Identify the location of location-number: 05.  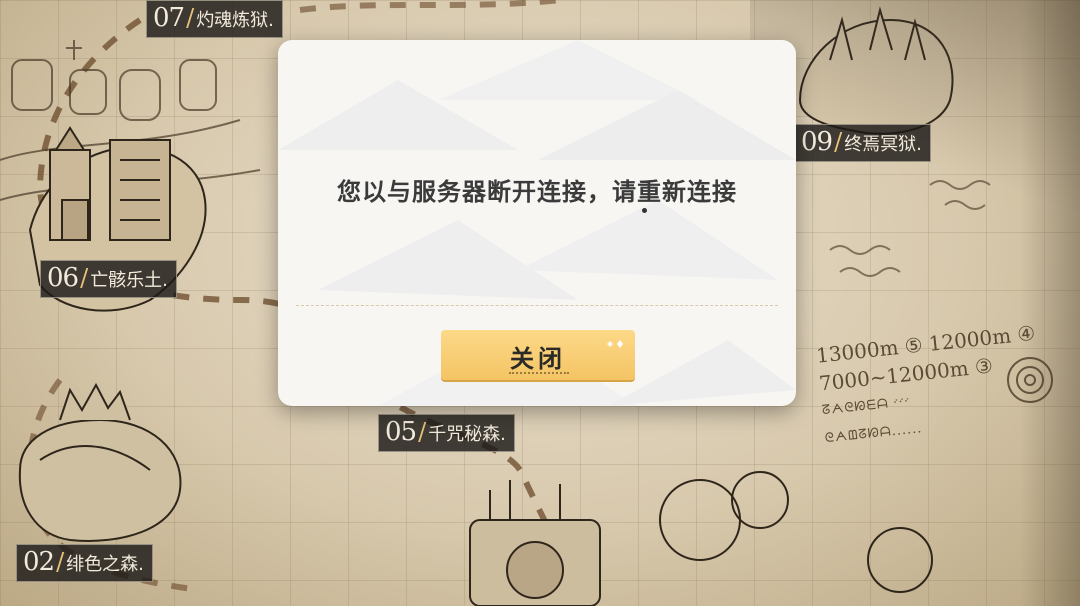
(401, 432).